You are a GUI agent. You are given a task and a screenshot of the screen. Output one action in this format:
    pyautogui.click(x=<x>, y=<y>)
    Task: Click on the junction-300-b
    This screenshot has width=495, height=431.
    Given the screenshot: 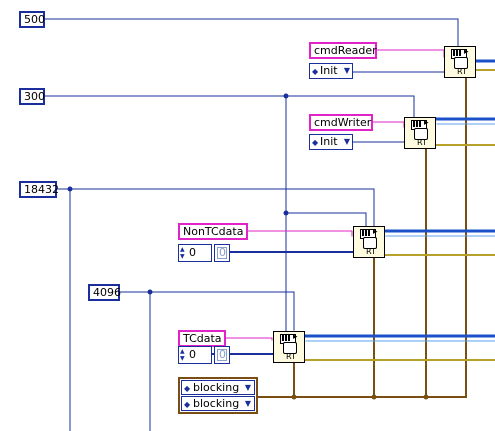 What is the action you would take?
    pyautogui.click(x=286, y=213)
    